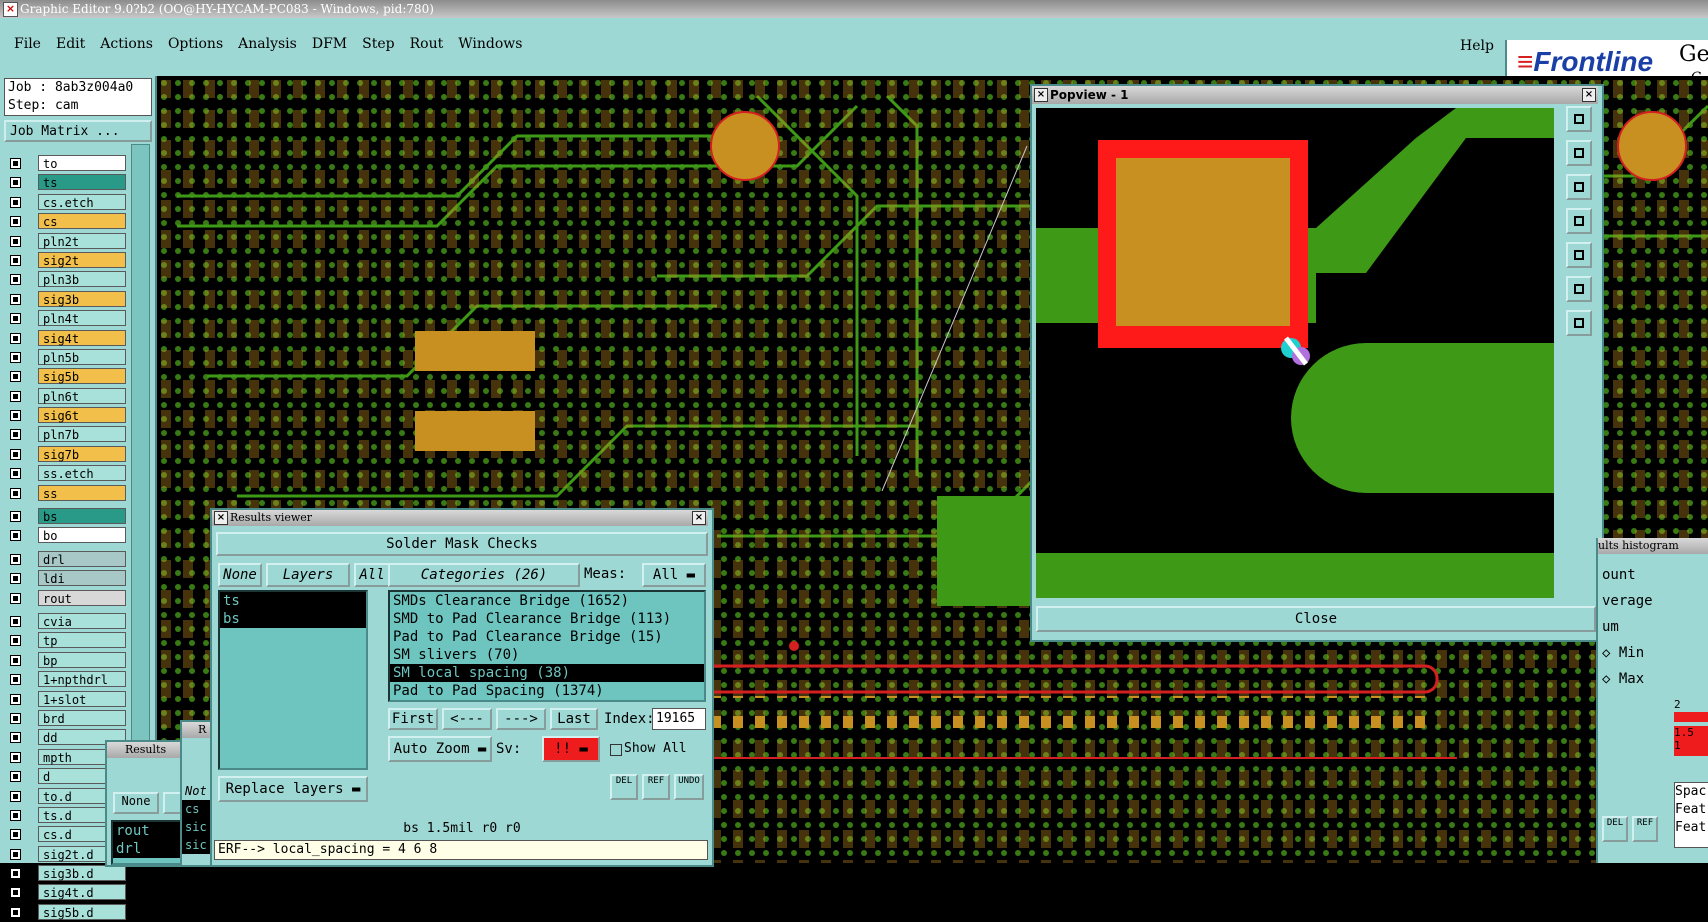 This screenshot has width=1708, height=922. What do you see at coordinates (82, 717) in the screenshot?
I see `layer-name: brd` at bounding box center [82, 717].